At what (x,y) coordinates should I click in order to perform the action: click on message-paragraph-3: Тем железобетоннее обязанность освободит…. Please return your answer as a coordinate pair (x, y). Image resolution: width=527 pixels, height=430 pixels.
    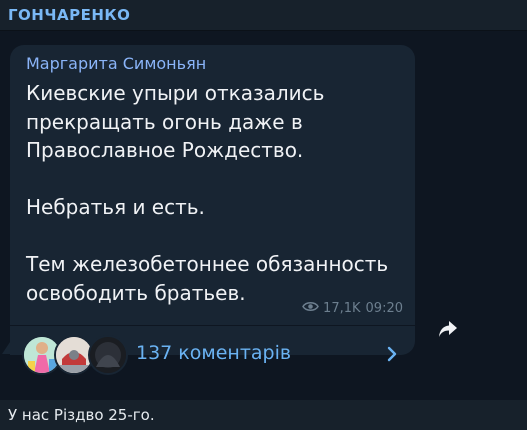
    Looking at the image, I should click on (207, 278).